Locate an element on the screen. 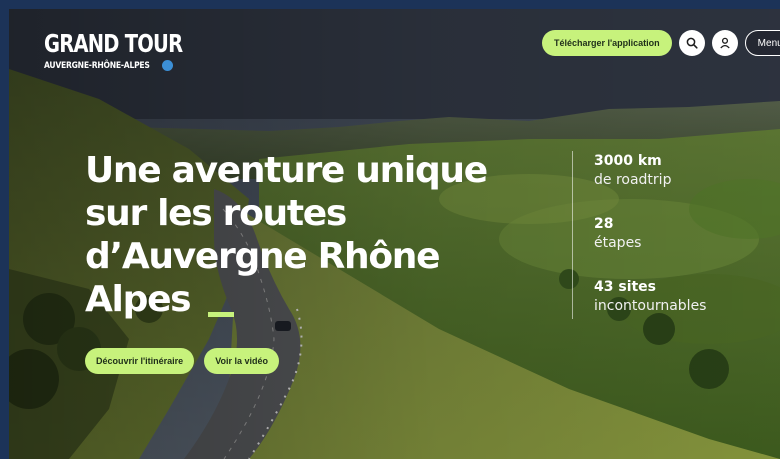 The image size is (780, 459). headline-line: Une aventure unique is located at coordinates (286, 170).